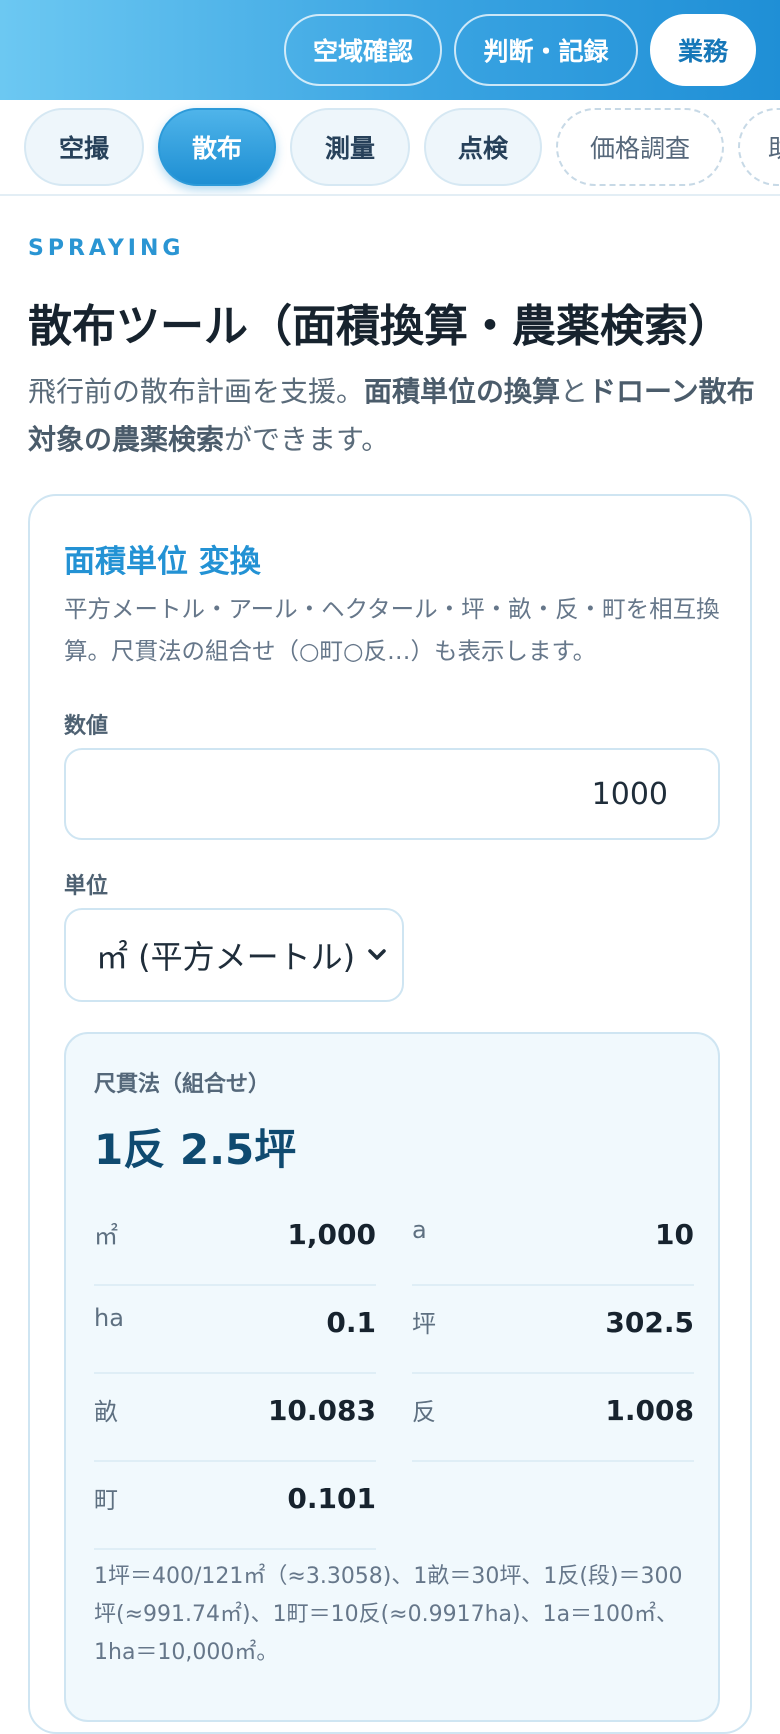 The width and height of the screenshot is (780, 1734). Describe the element at coordinates (674, 1234) in the screenshot. I see `result-value: 10` at that location.